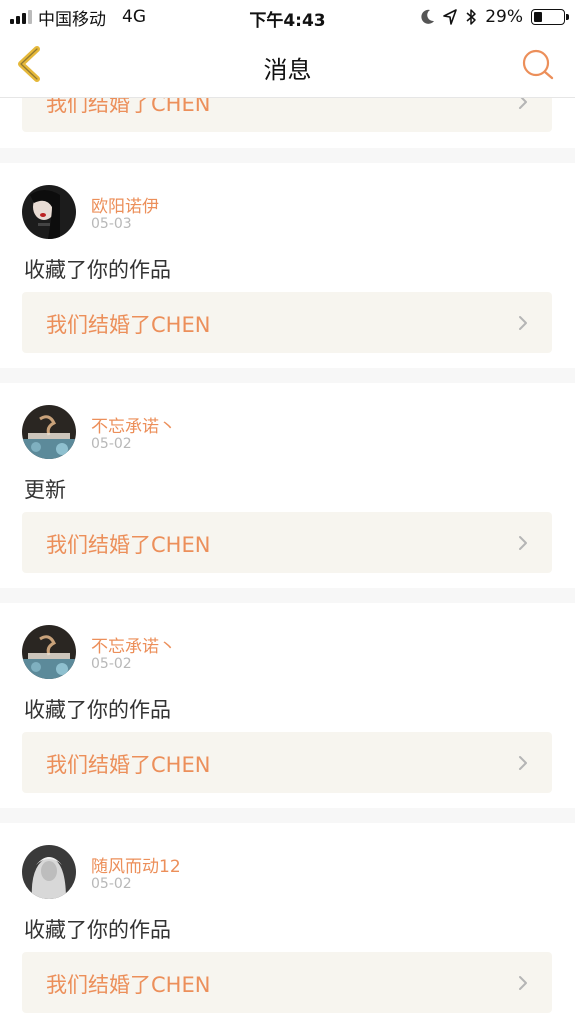  What do you see at coordinates (136, 864) in the screenshot?
I see `username: 随风而动12` at bounding box center [136, 864].